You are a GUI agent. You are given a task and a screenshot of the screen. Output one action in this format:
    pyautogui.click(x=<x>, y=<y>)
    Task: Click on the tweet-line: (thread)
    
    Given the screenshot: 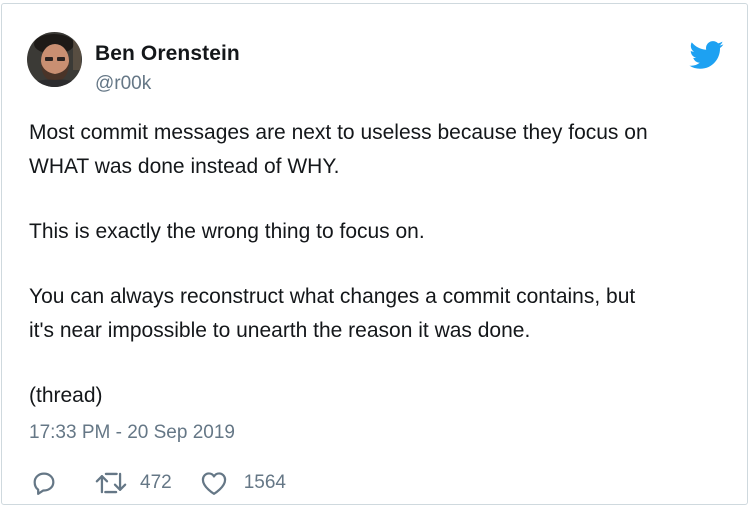 What is the action you would take?
    pyautogui.click(x=66, y=395)
    